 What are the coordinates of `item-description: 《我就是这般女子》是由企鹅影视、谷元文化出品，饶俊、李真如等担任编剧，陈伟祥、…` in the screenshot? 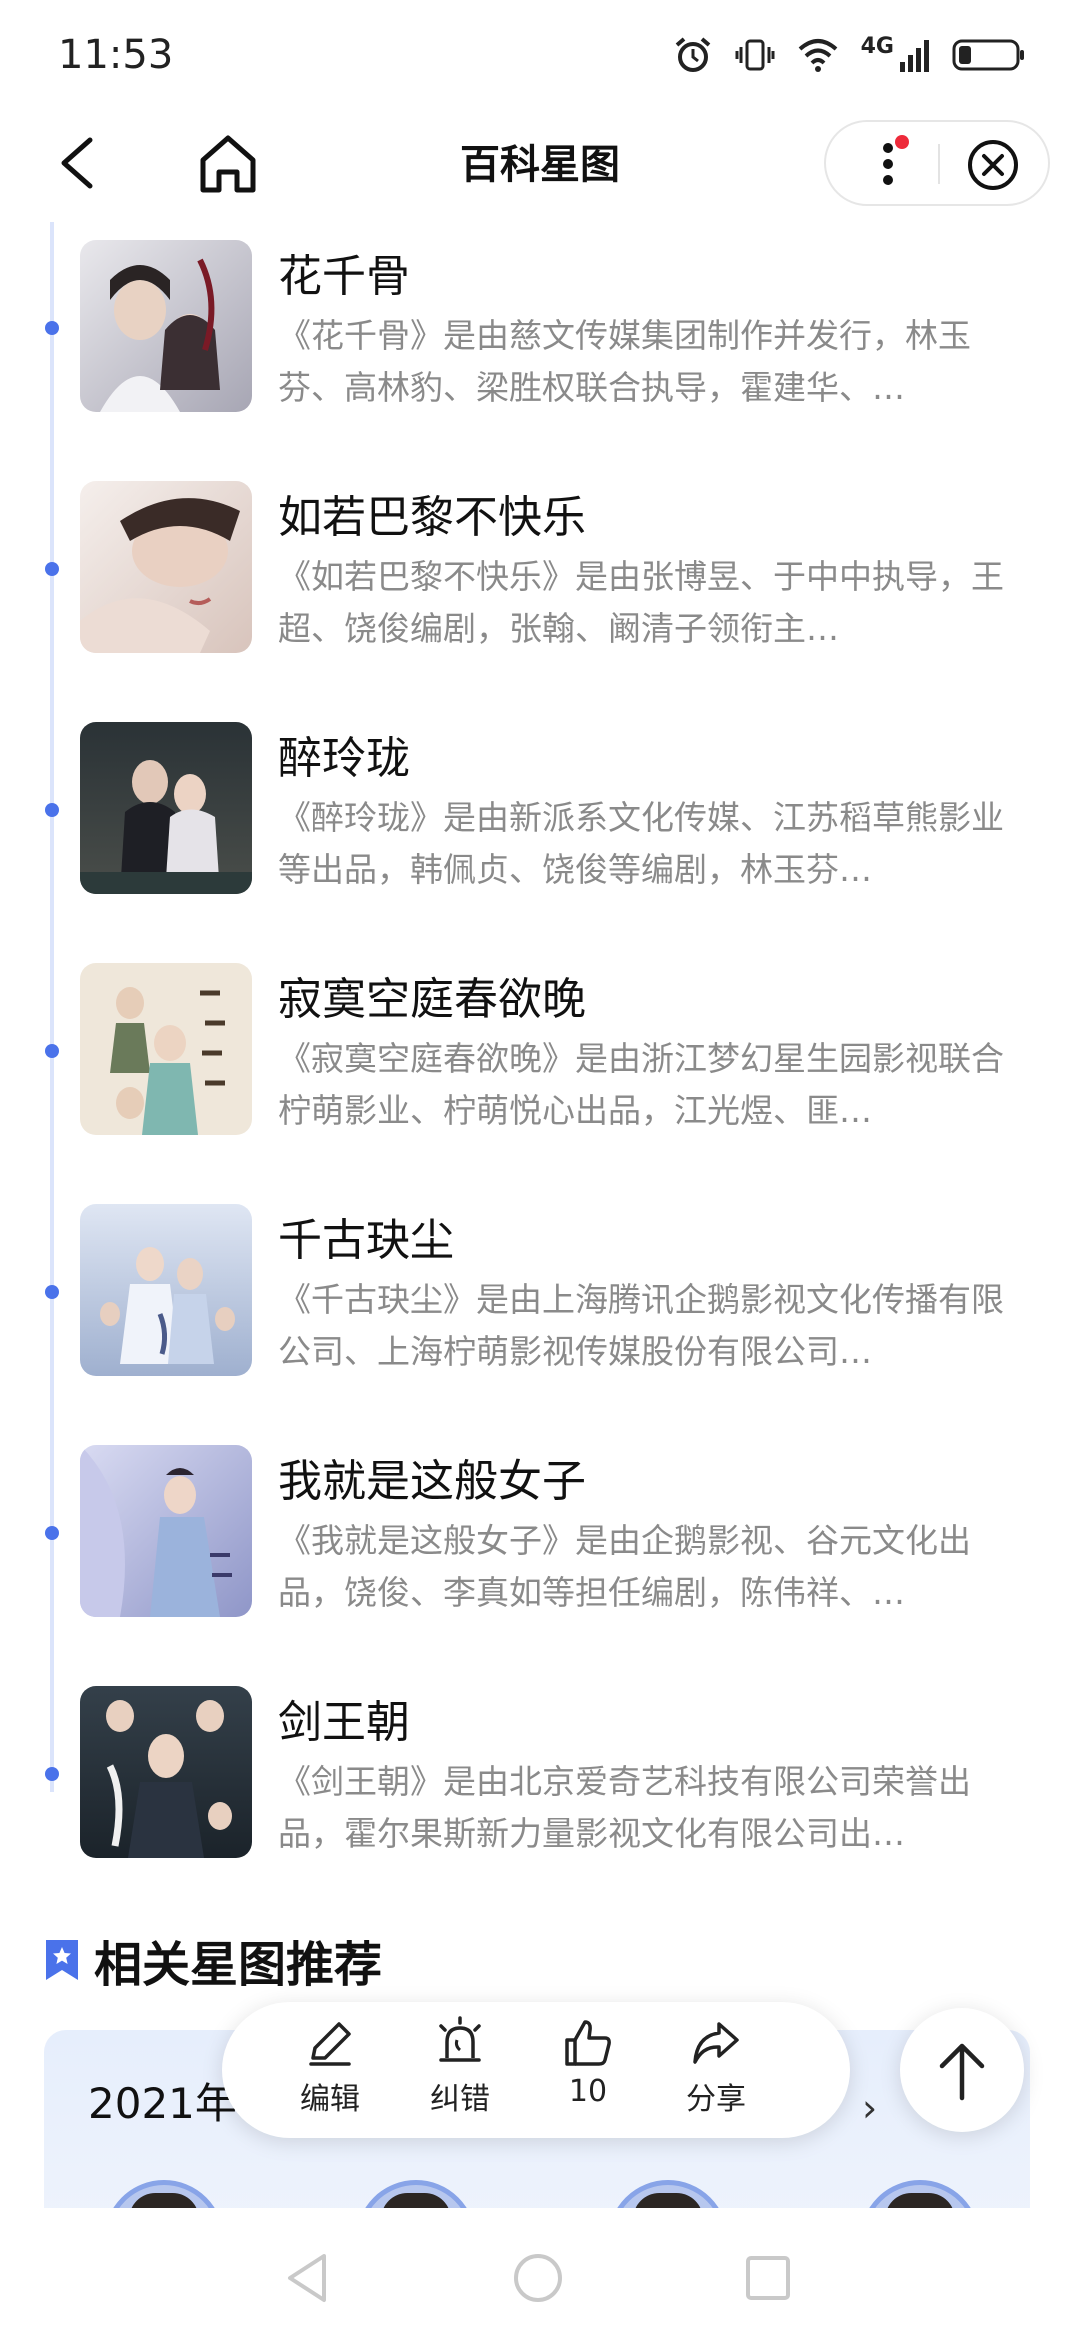 It's located at (624, 1566).